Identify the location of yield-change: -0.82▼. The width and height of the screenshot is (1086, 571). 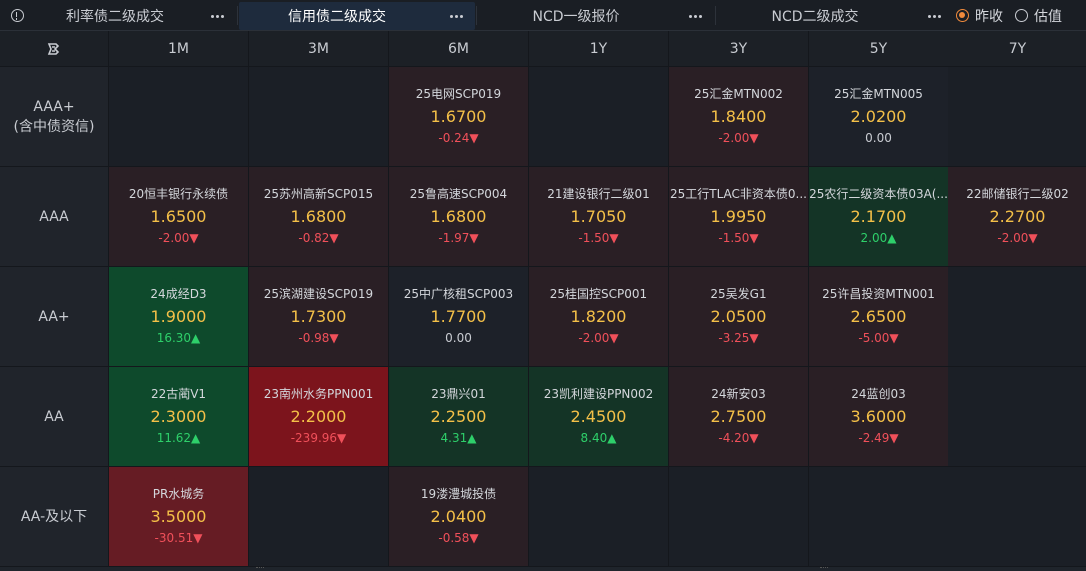
(318, 238).